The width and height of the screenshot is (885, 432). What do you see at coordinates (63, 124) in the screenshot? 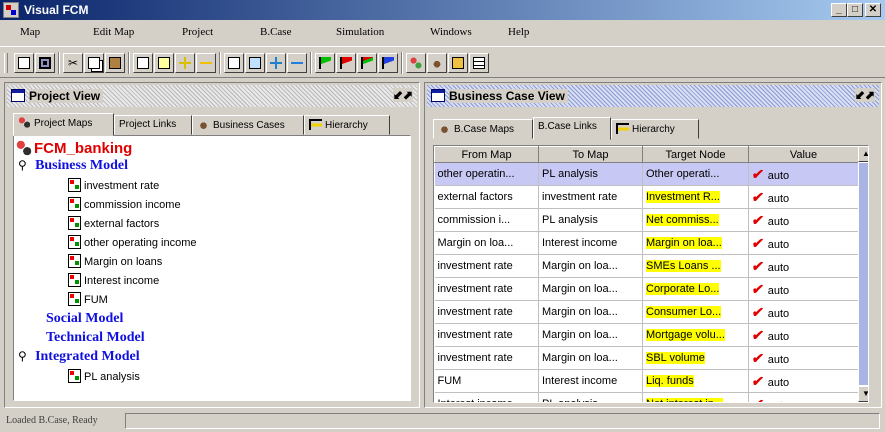
I see `tab-project-maps: Project Maps` at bounding box center [63, 124].